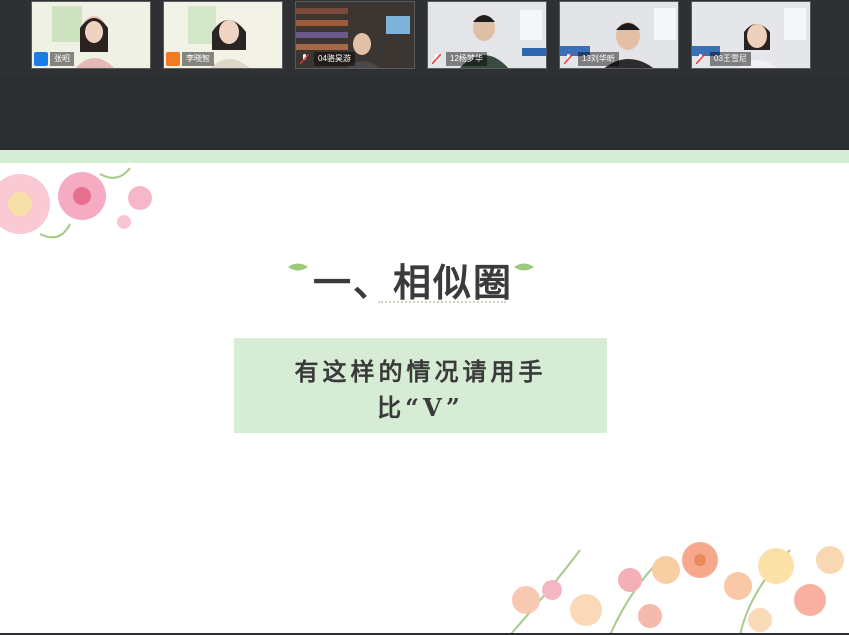 The image size is (849, 635). What do you see at coordinates (751, 35) in the screenshot?
I see `participant-tile: 03王雪尼` at bounding box center [751, 35].